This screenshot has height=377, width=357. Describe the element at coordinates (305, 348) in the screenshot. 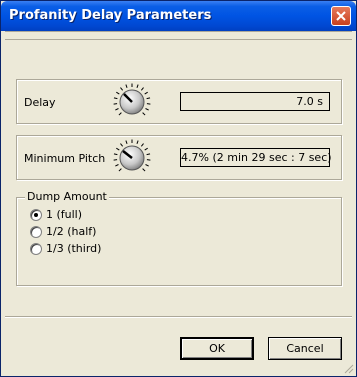

I see `cancel-button: Cancel` at that location.